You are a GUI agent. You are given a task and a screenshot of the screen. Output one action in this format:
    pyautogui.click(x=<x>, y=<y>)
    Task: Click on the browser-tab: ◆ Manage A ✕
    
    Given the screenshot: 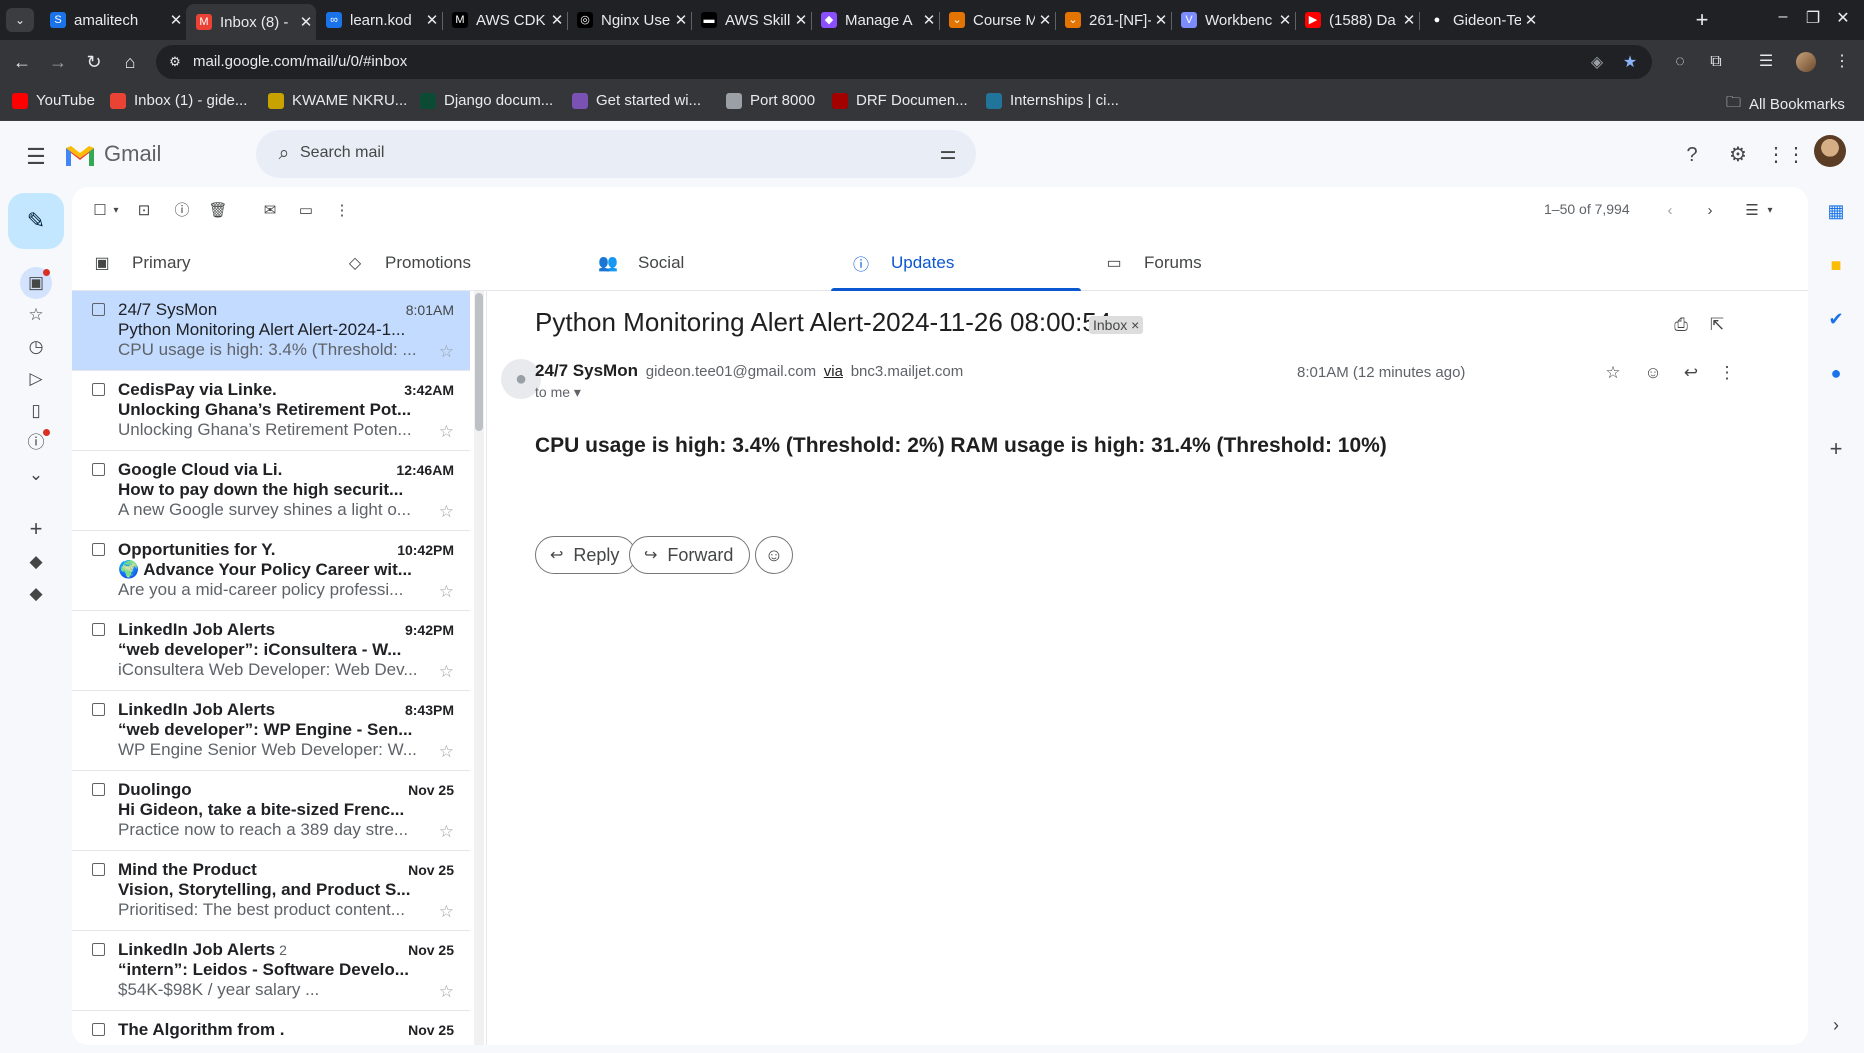 What is the action you would take?
    pyautogui.click(x=875, y=20)
    